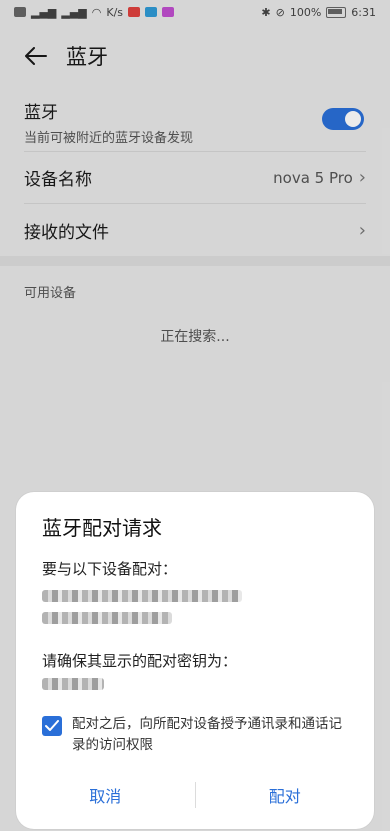 The height and width of the screenshot is (831, 390). What do you see at coordinates (110, 569) in the screenshot?
I see `pair-prompt: 要与以下设备配对：` at bounding box center [110, 569].